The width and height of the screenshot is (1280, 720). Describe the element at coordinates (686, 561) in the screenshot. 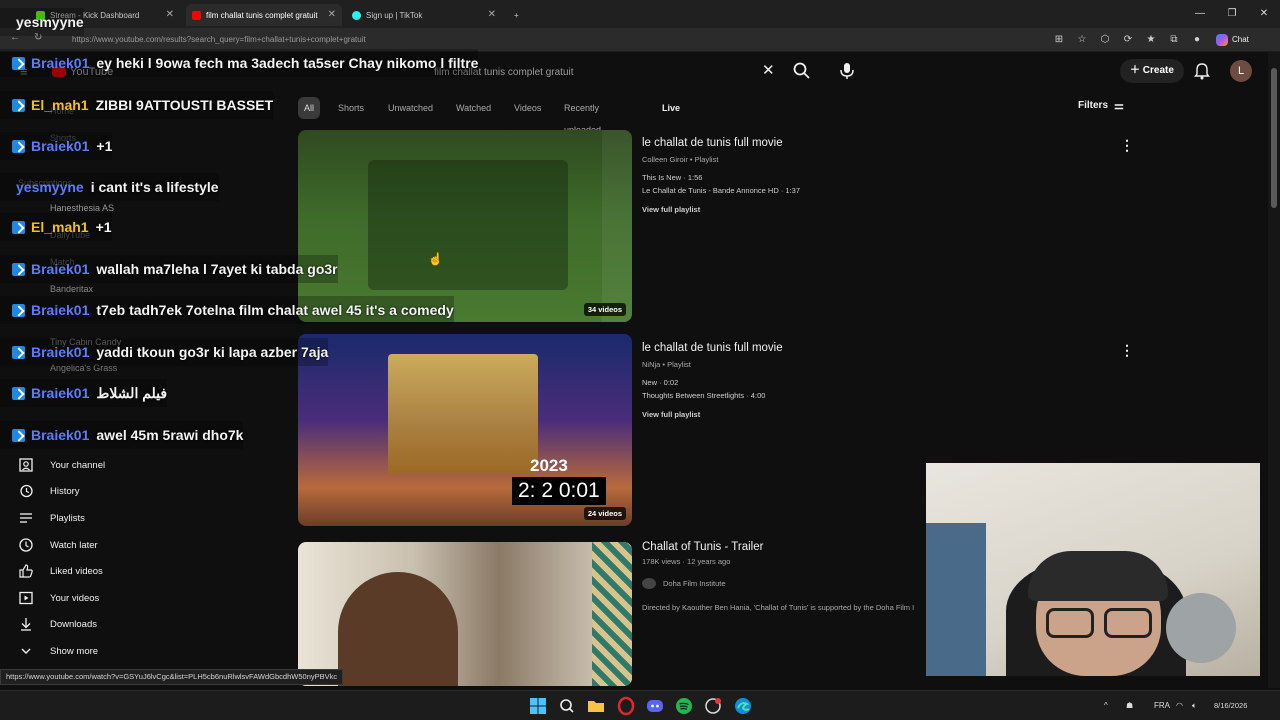

I see `result-meta: 178K views · 12 years ago` at that location.